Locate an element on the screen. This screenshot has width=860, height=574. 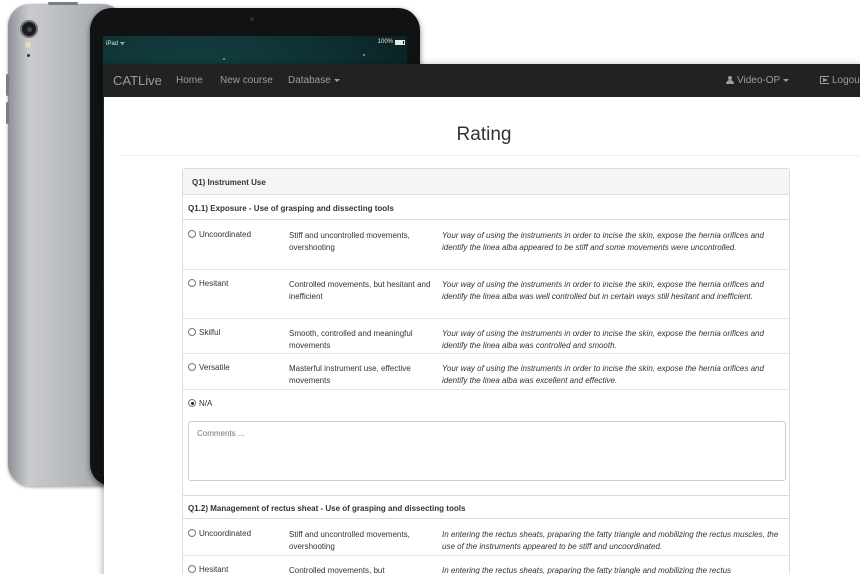
nav-logout-label: Logout is located at coordinates (846, 80).